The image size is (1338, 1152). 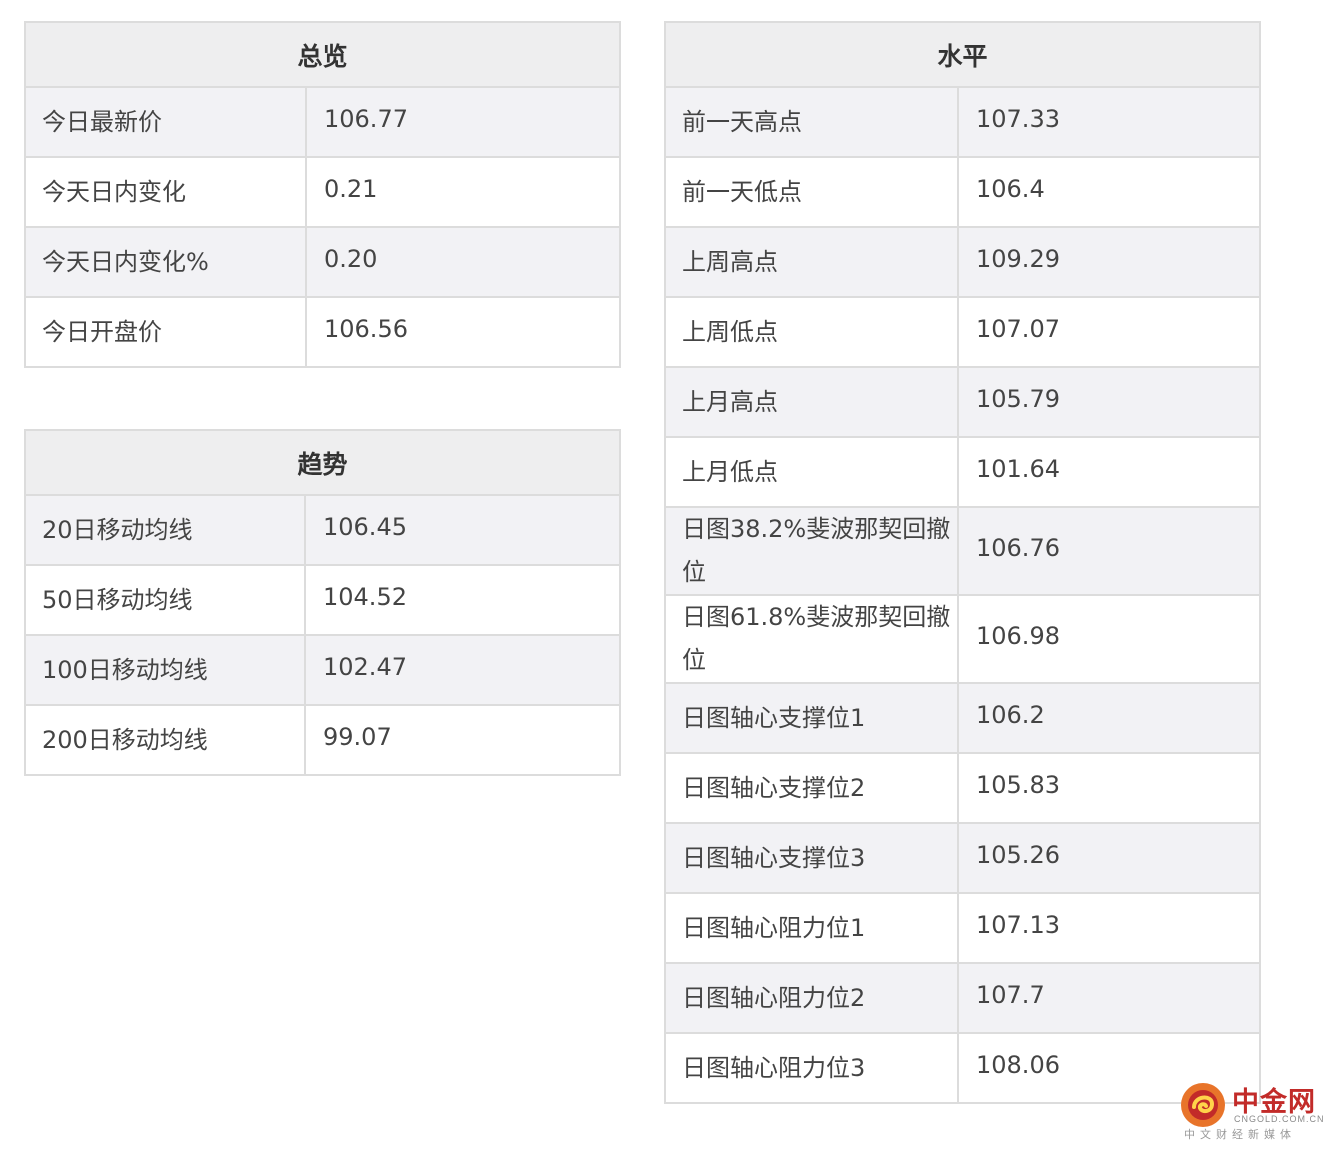 I want to click on row-label: 日图轴心阻力位2, so click(x=811, y=998).